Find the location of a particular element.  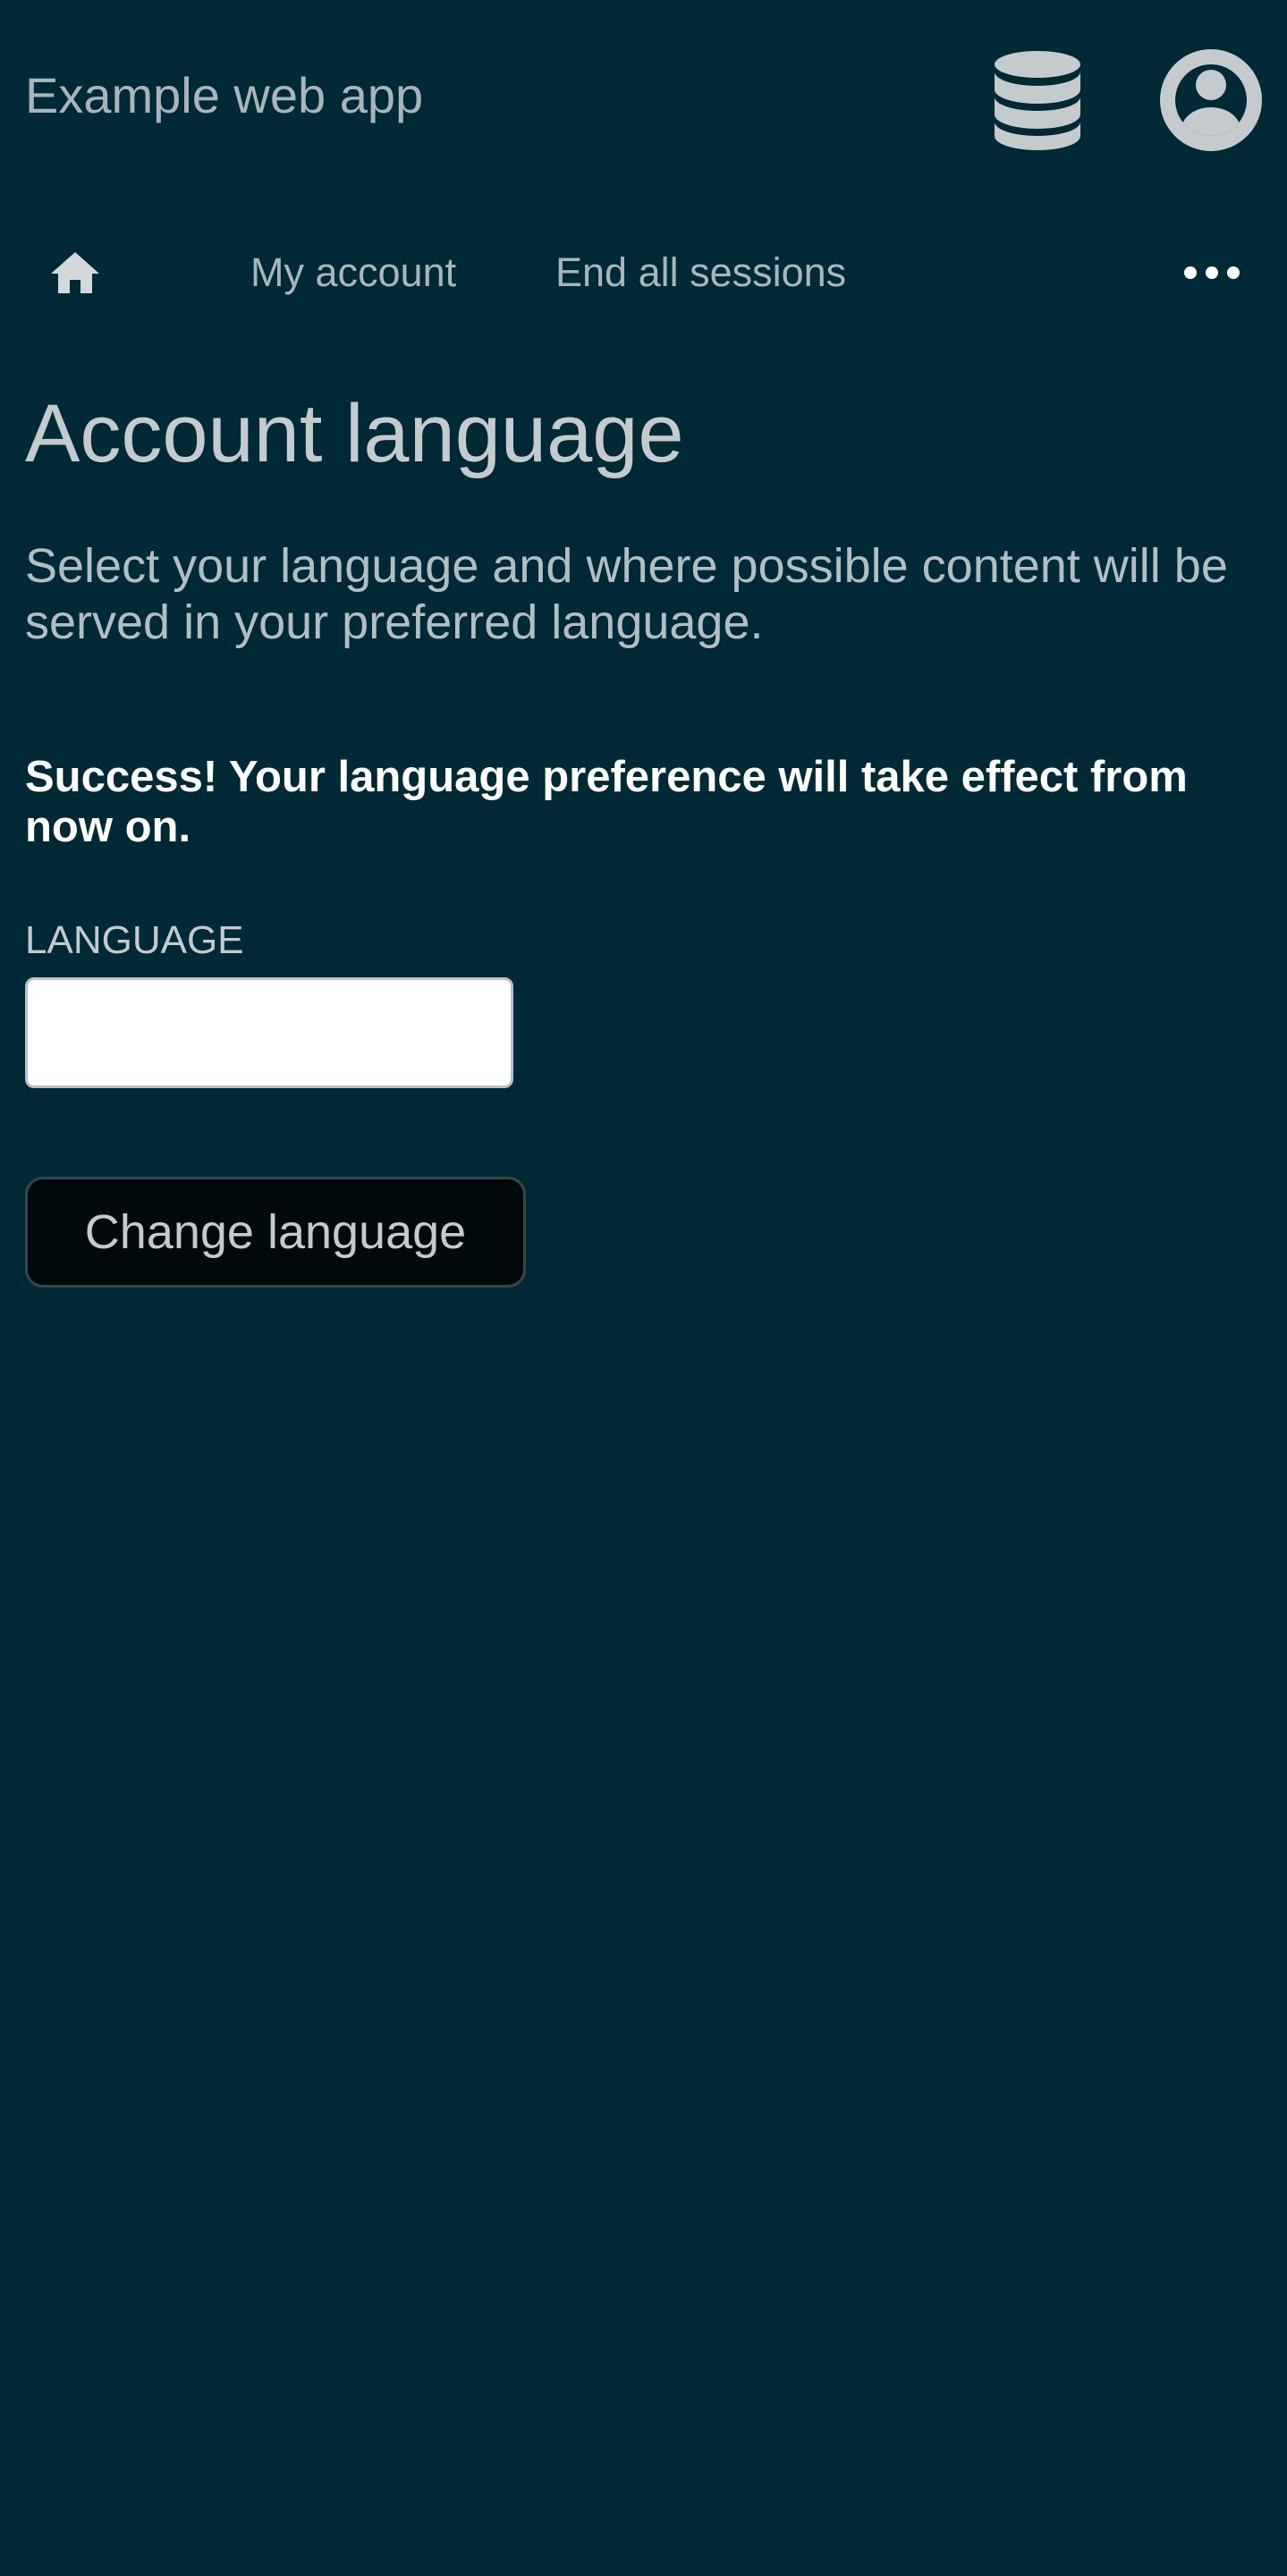

main-nav: My account End all sessions is located at coordinates (643, 273).